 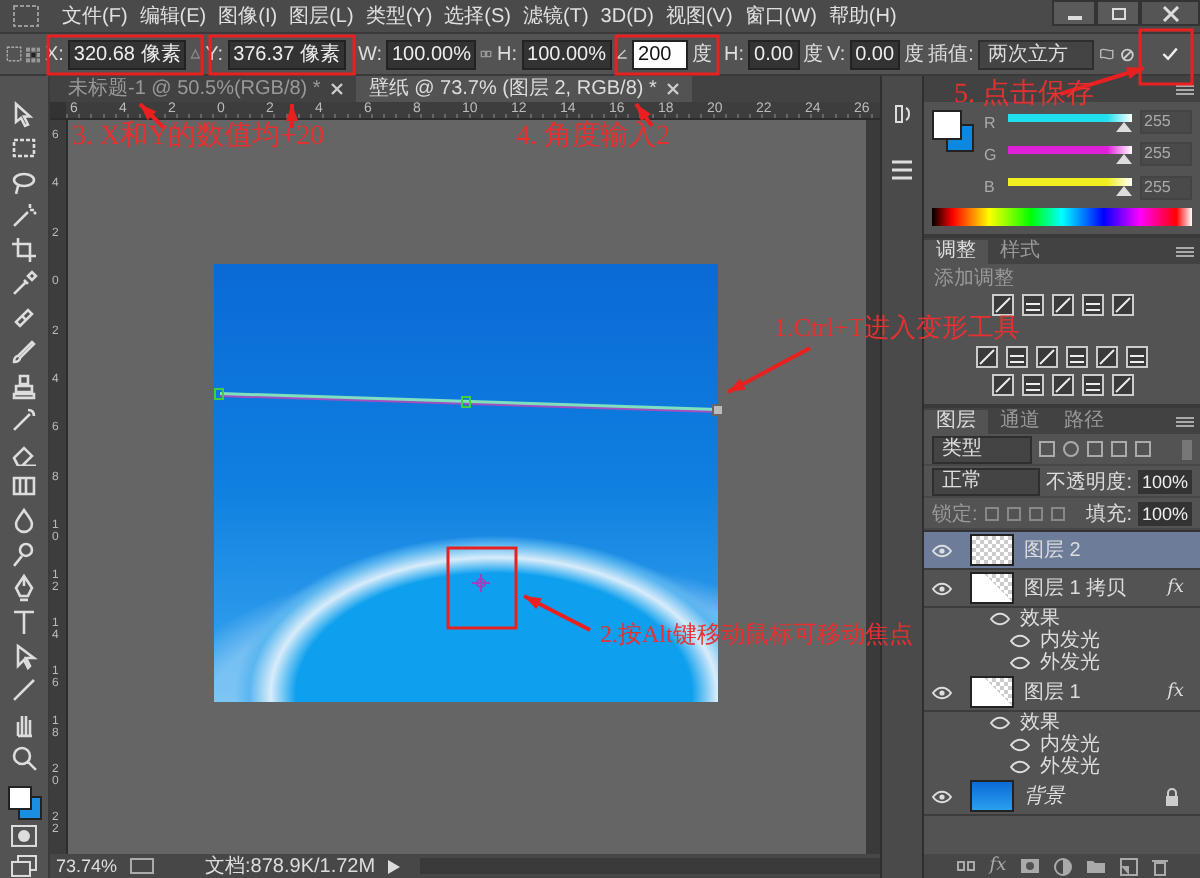 I want to click on panel-tab: 图层, so click(x=956, y=422).